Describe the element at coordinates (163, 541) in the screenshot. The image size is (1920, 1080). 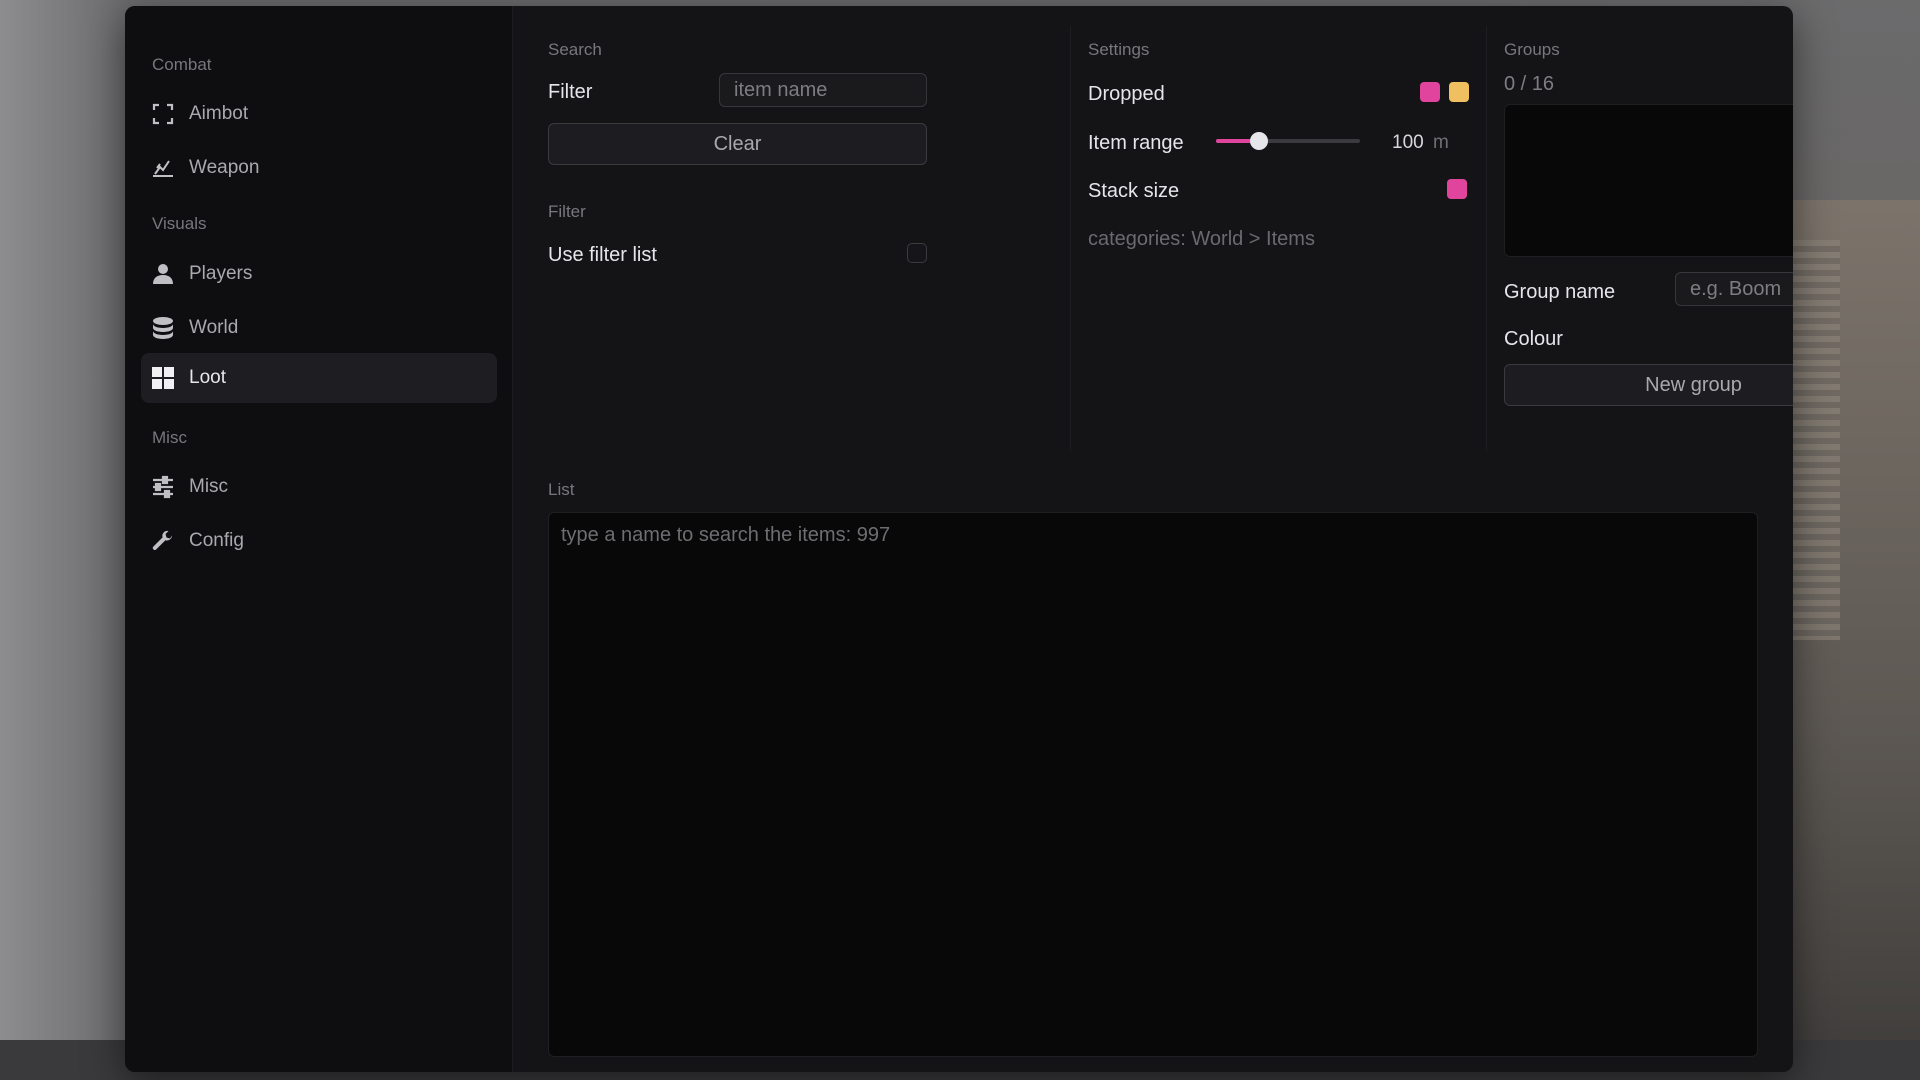
I see `wrench-icon` at that location.